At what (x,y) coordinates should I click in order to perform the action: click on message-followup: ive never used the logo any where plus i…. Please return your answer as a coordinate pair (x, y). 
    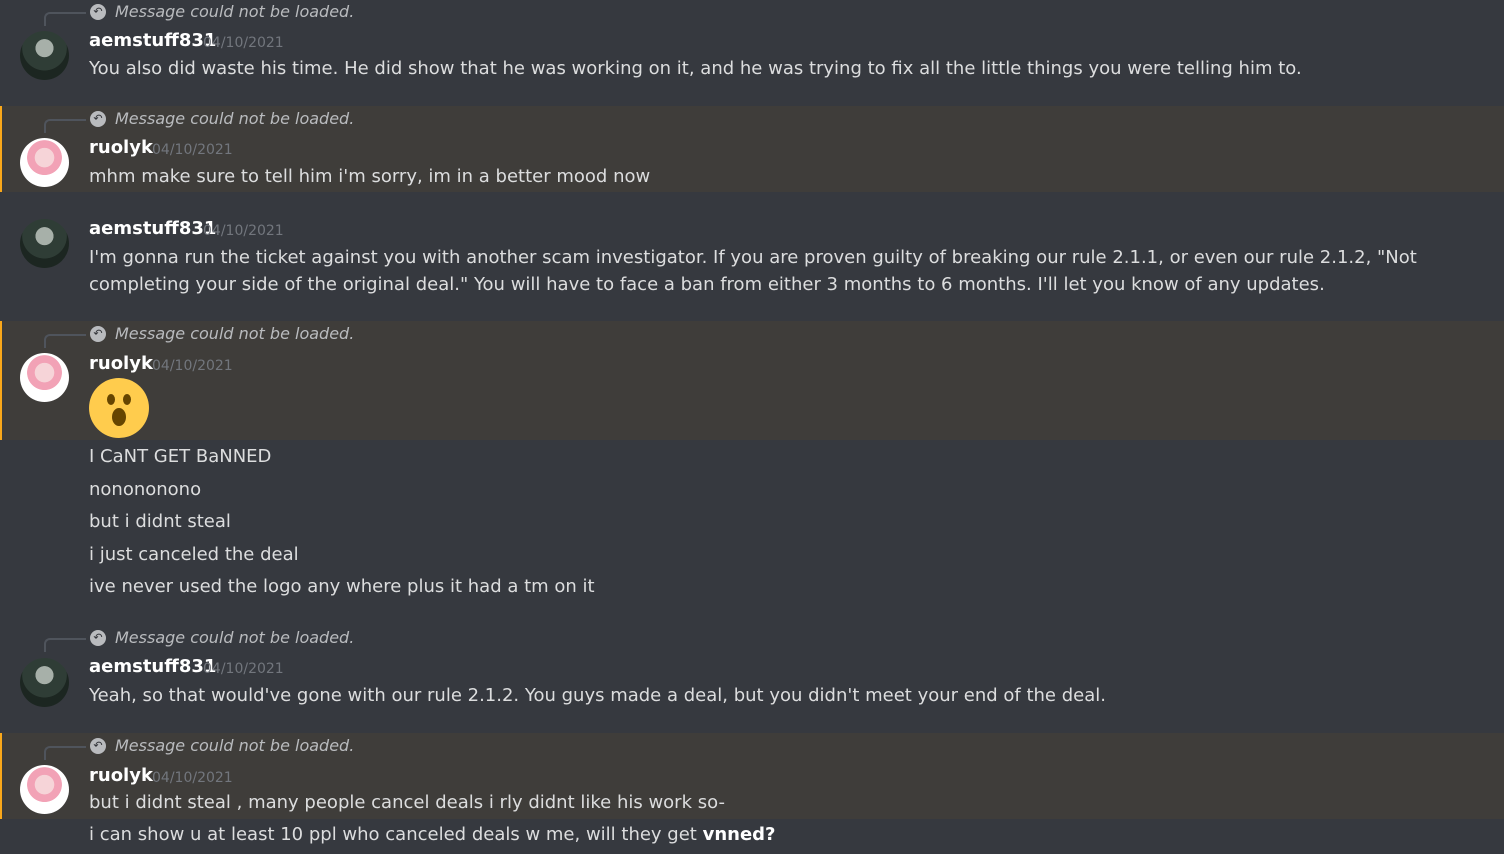
    Looking at the image, I should click on (342, 586).